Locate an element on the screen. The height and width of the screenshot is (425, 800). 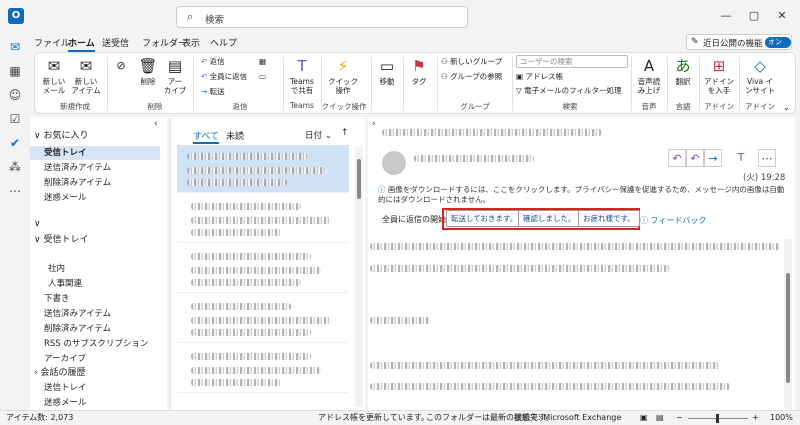
delete-button: 🗑 削除 is located at coordinates (148, 71).